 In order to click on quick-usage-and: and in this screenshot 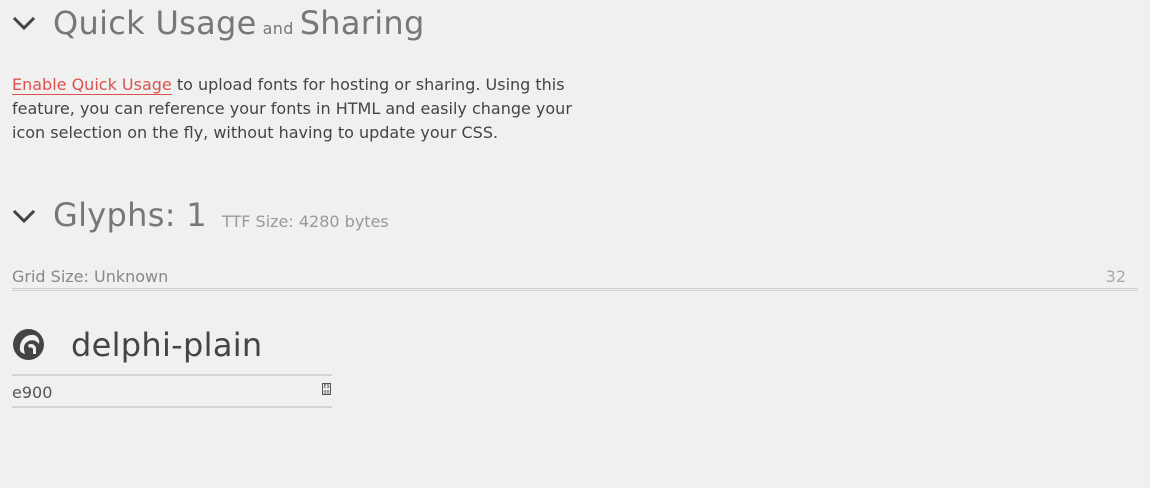, I will do `click(278, 28)`.